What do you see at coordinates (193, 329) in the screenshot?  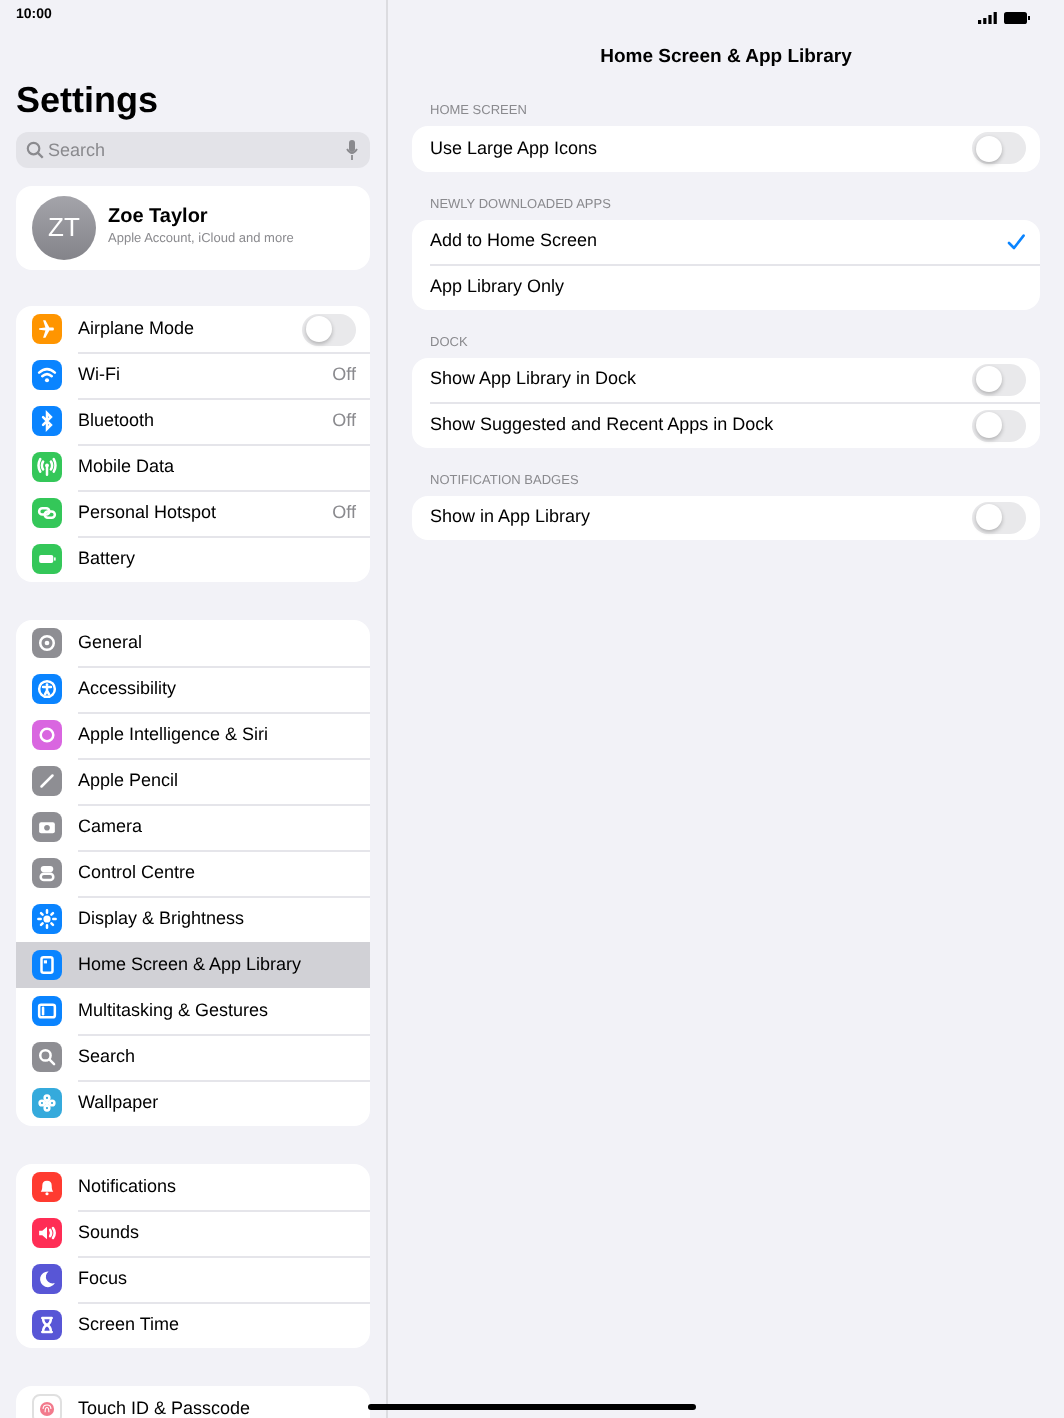 I see `sidebar-item: Airplane Mode` at bounding box center [193, 329].